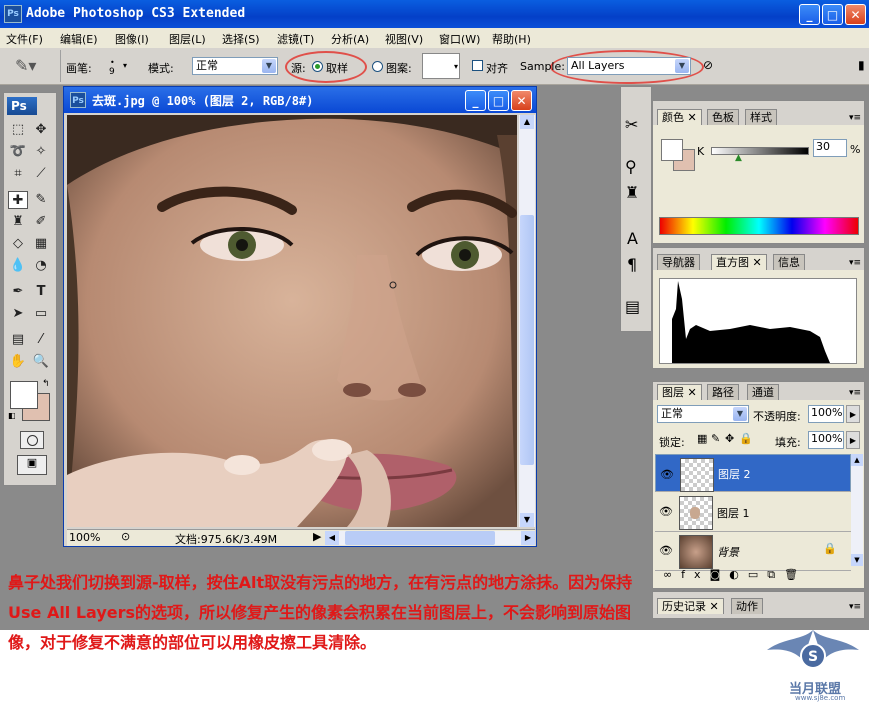 The height and width of the screenshot is (708, 869). What do you see at coordinates (632, 264) in the screenshot?
I see `paragraph-icon: ¶` at bounding box center [632, 264].